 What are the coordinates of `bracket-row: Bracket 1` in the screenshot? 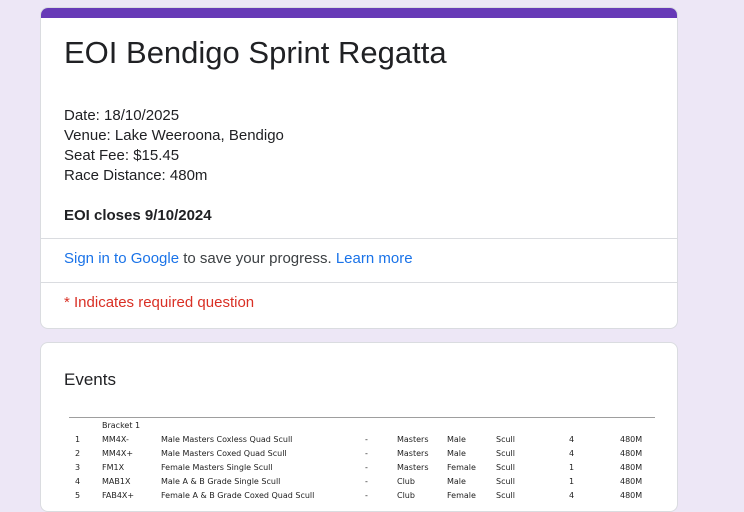 It's located at (362, 425).